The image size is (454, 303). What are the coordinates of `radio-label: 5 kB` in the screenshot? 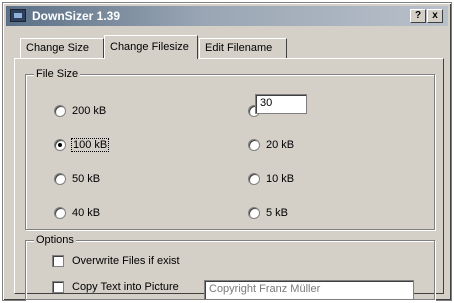 It's located at (277, 213).